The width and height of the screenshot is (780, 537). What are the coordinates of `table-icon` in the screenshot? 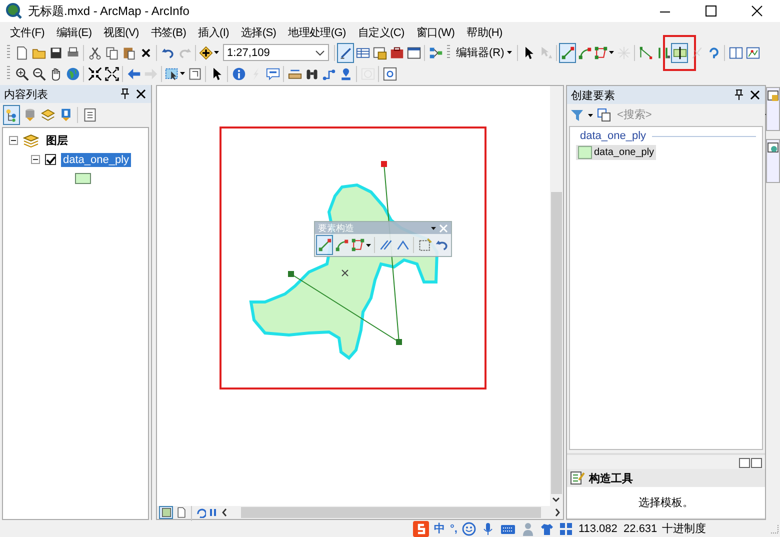 It's located at (363, 53).